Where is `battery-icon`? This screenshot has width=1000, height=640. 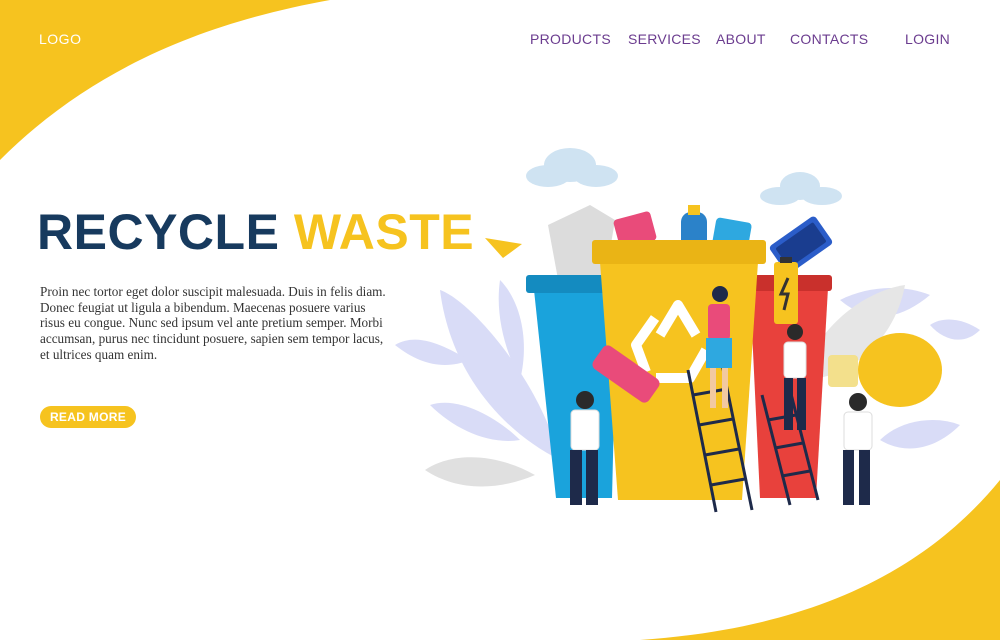
battery-icon is located at coordinates (786, 290).